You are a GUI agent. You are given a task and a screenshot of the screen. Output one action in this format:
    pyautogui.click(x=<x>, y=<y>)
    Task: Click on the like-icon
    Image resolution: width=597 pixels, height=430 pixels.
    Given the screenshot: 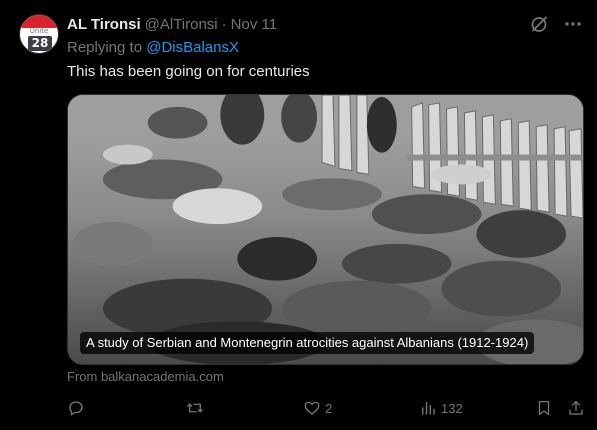 What is the action you would take?
    pyautogui.click(x=312, y=408)
    